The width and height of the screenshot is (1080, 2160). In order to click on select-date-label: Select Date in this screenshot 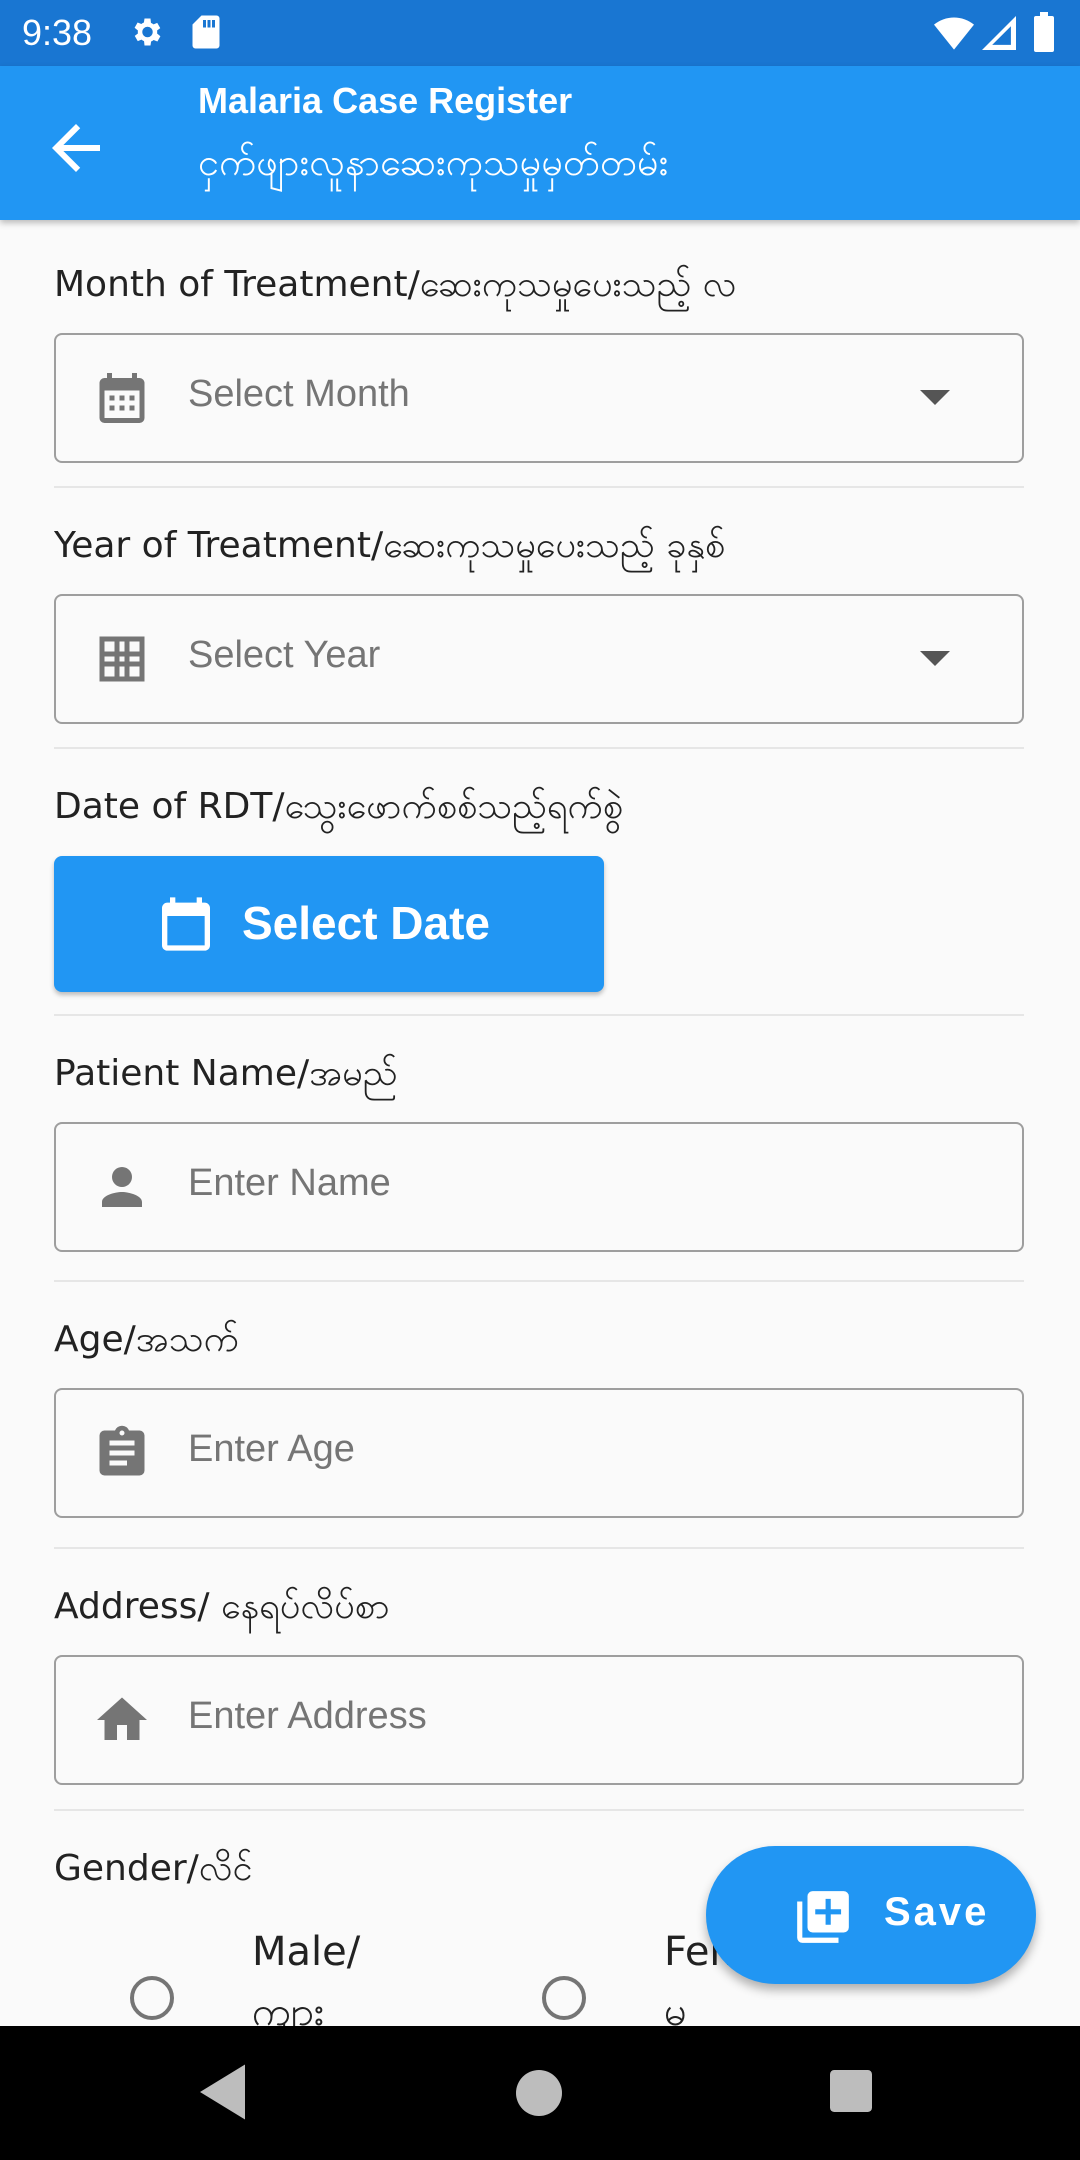, I will do `click(366, 923)`.